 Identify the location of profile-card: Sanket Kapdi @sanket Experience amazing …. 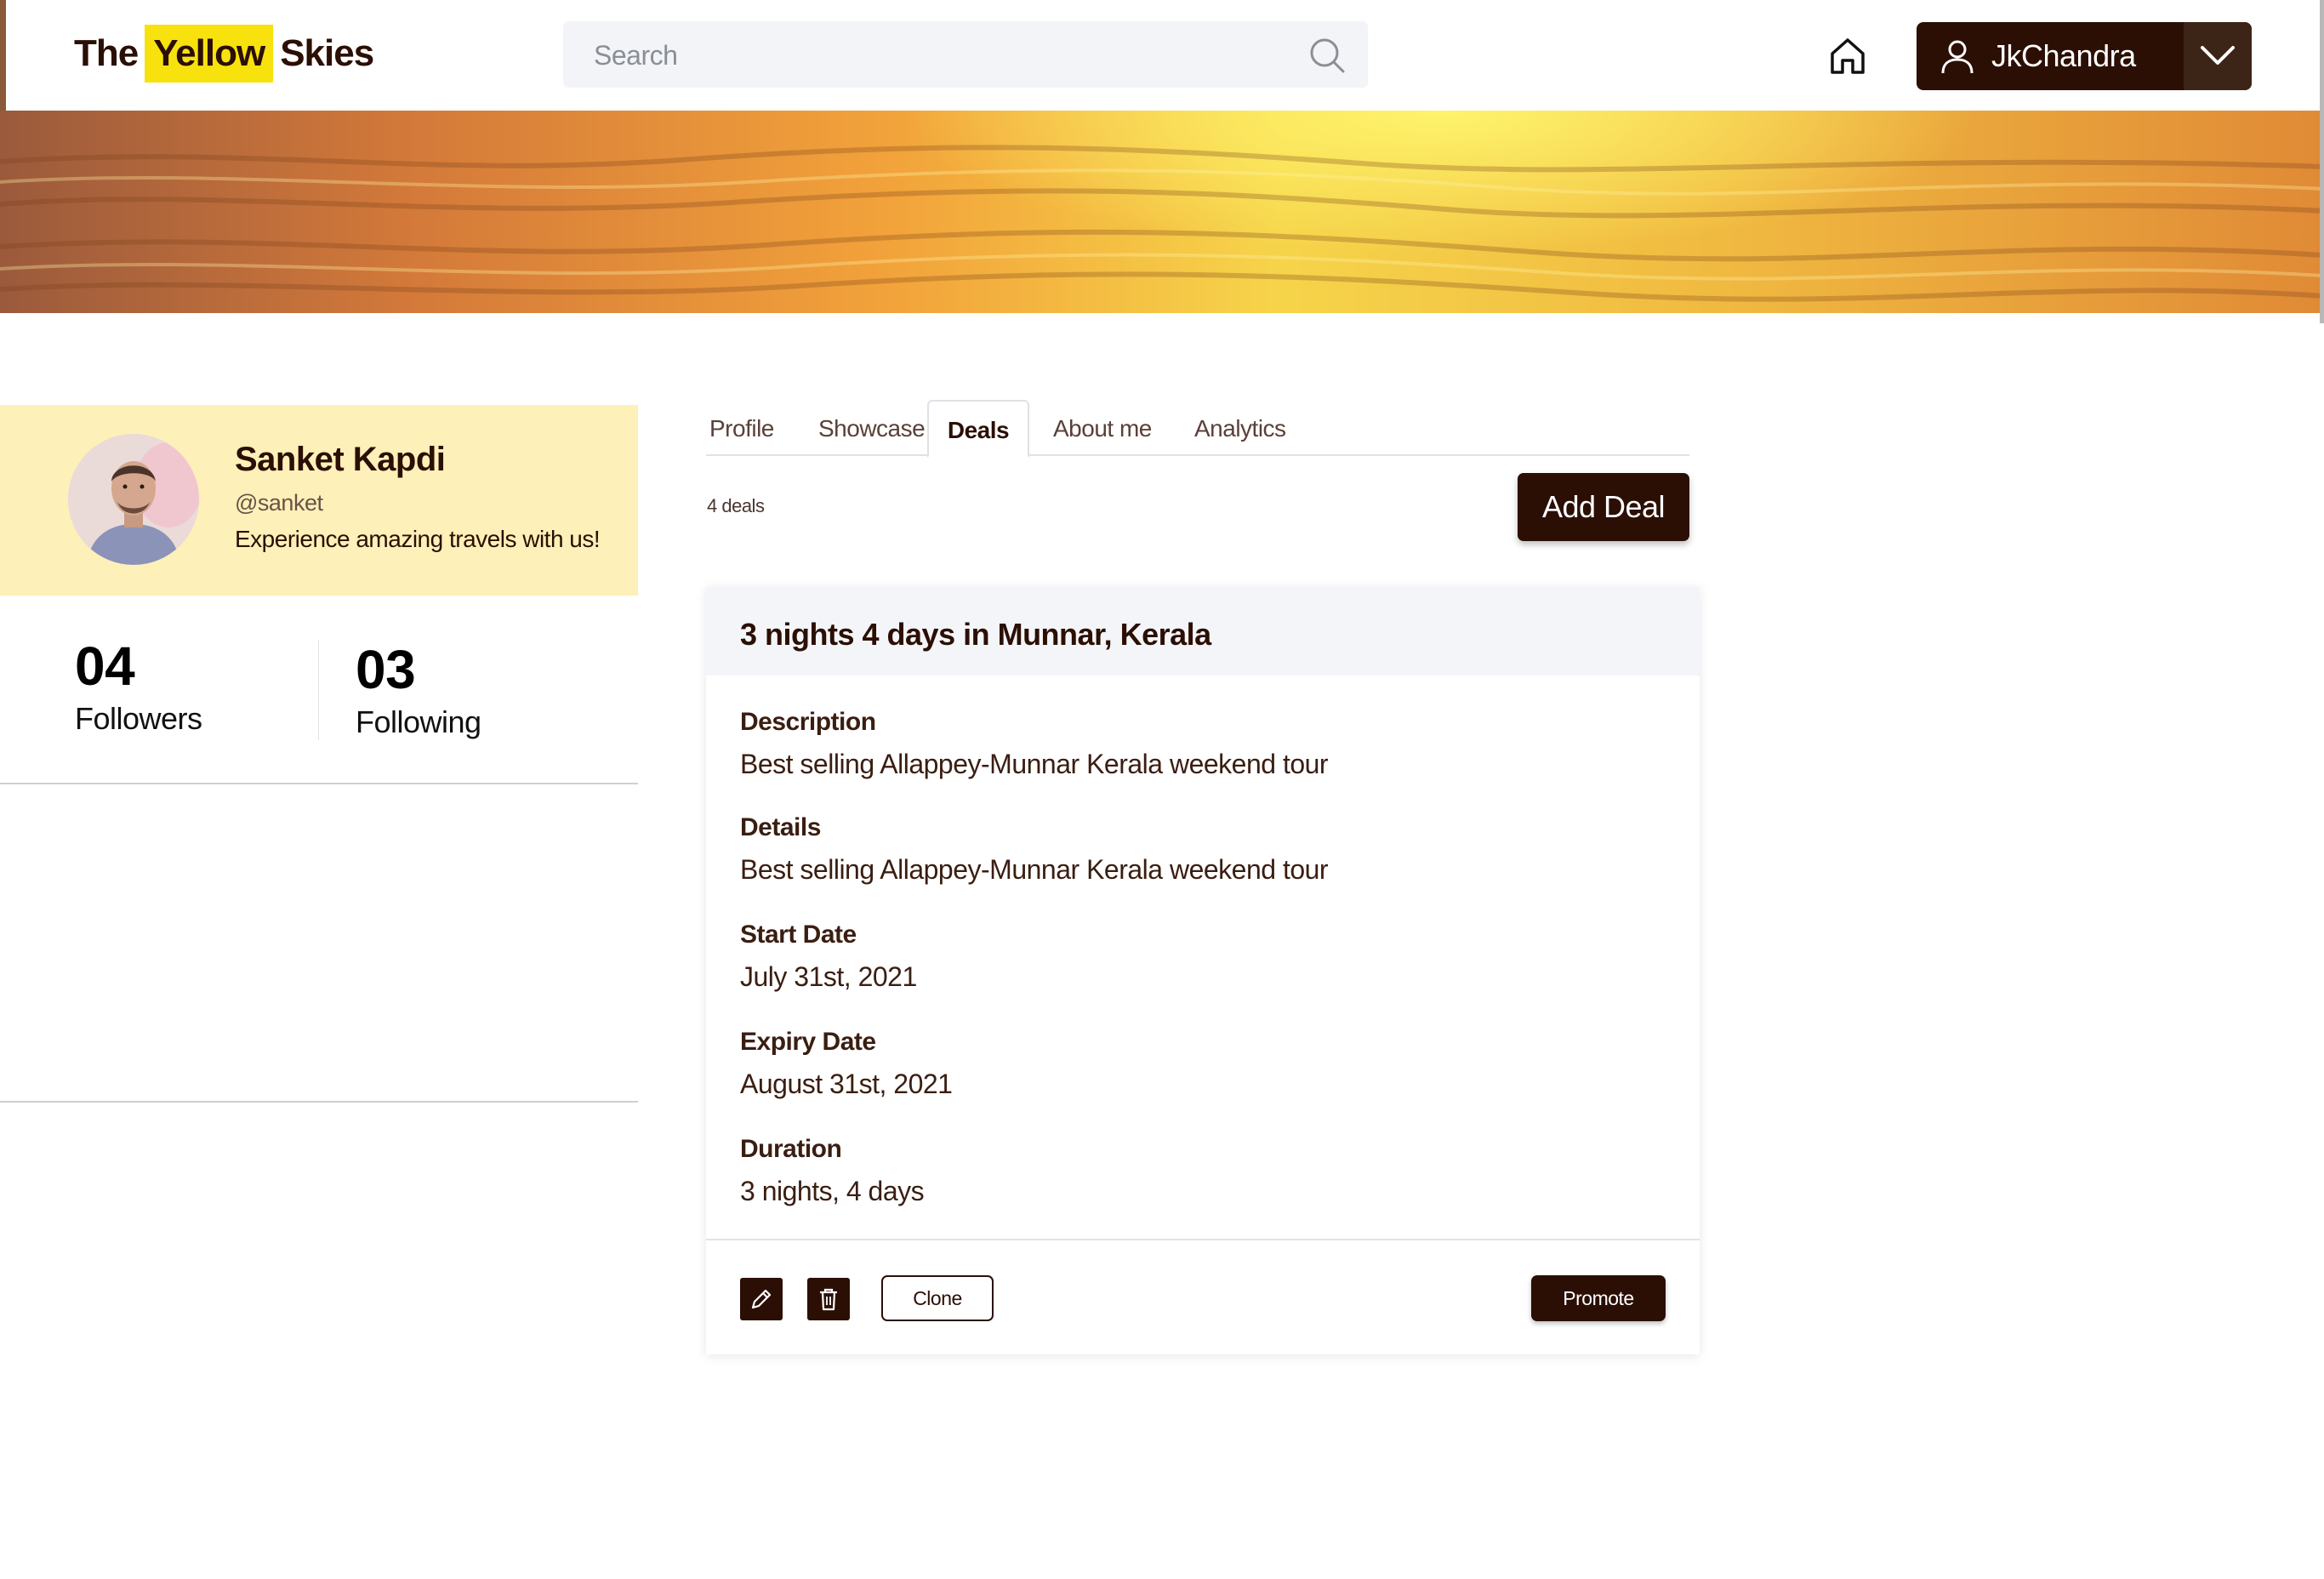
(319, 501).